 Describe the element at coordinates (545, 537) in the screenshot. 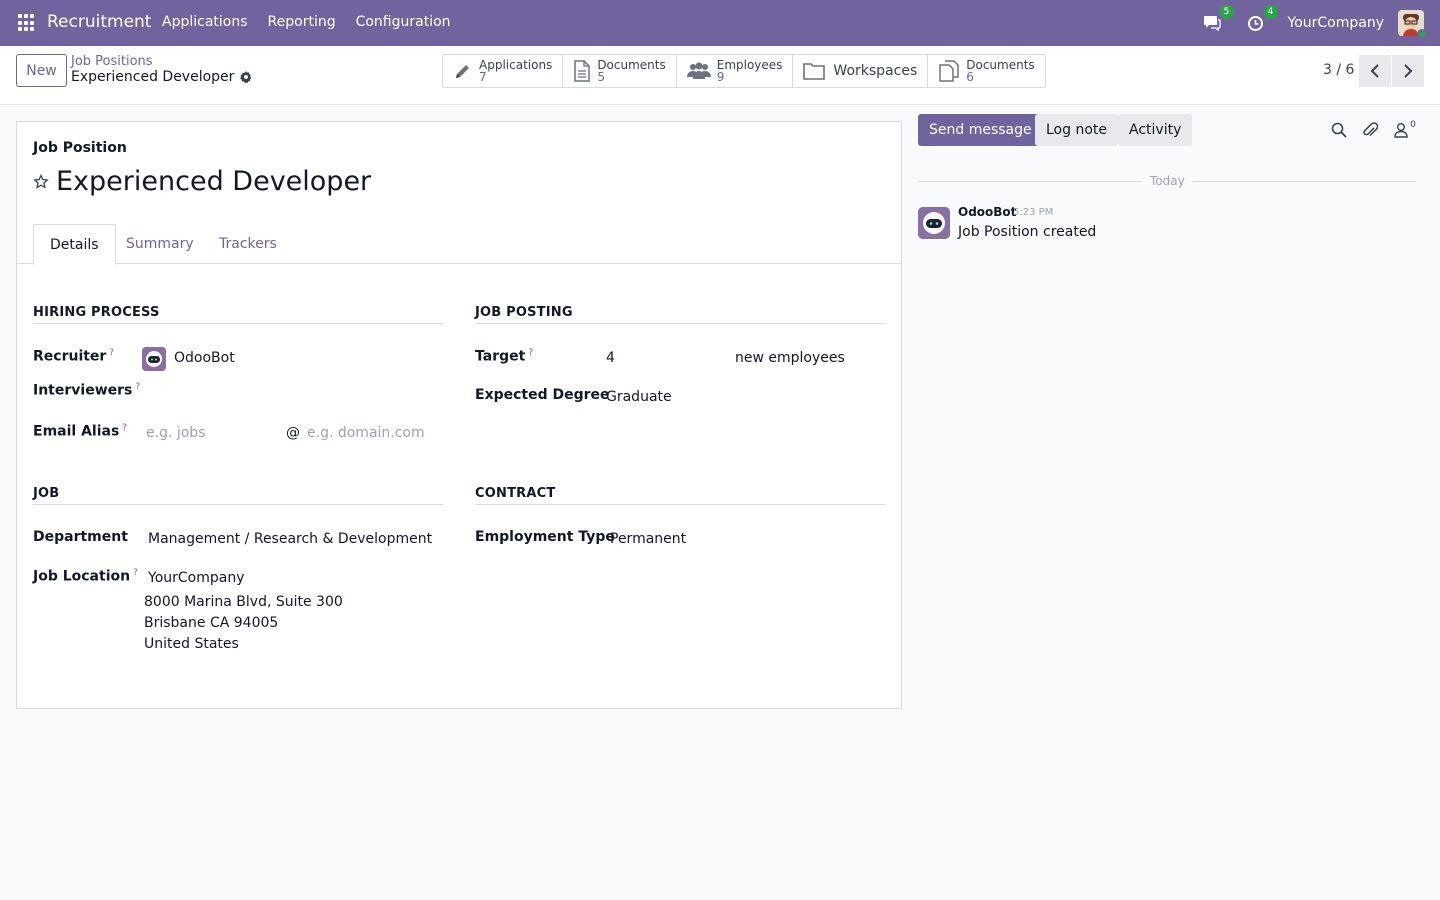

I see `employment-type-label: Employment Type` at that location.